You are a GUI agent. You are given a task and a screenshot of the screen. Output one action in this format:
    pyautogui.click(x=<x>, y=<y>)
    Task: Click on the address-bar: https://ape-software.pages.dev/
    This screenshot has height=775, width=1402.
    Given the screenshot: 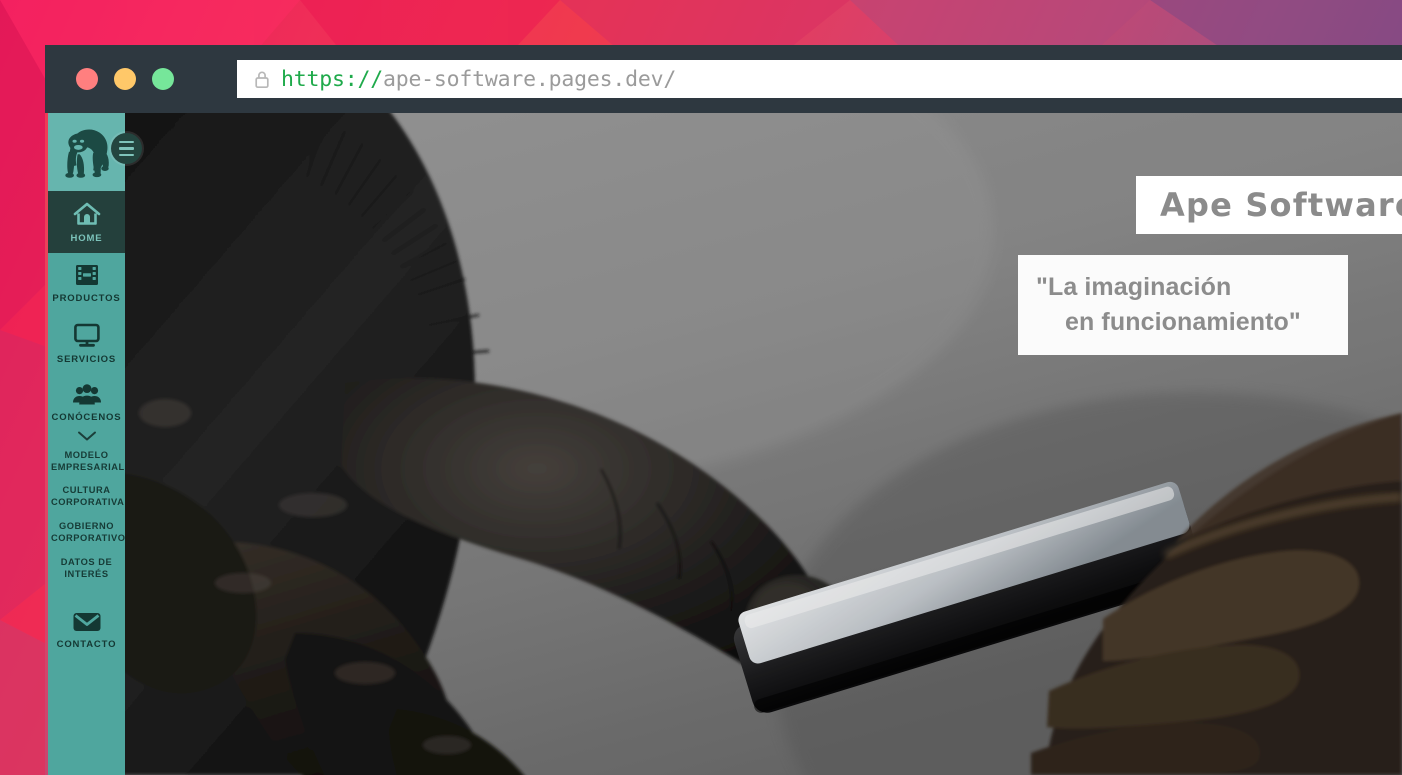 What is the action you would take?
    pyautogui.click(x=819, y=79)
    